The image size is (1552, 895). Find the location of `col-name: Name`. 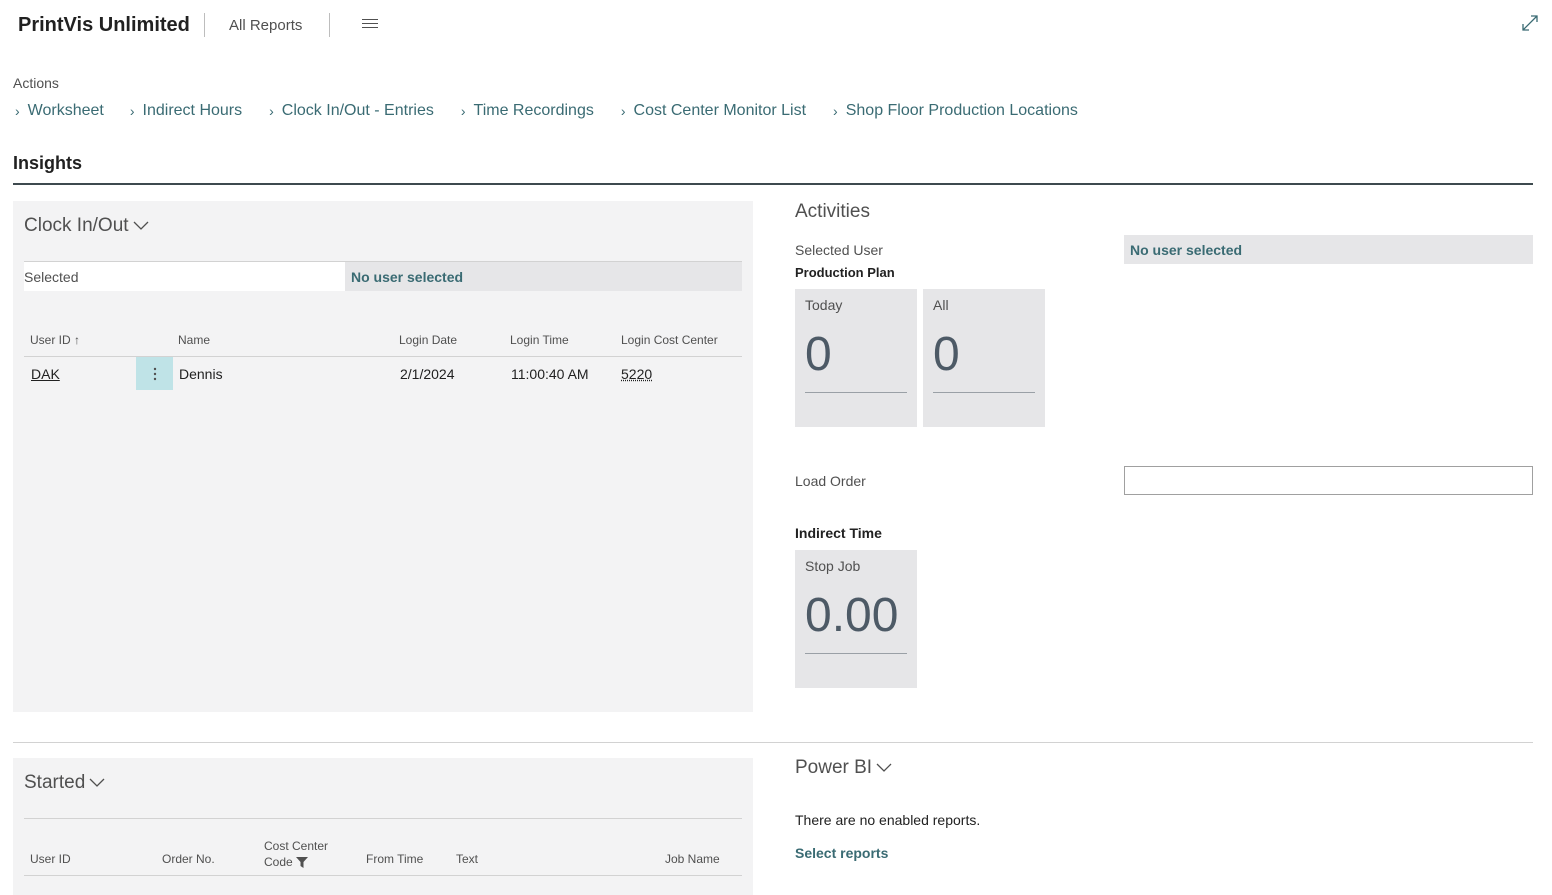

col-name: Name is located at coordinates (194, 340).